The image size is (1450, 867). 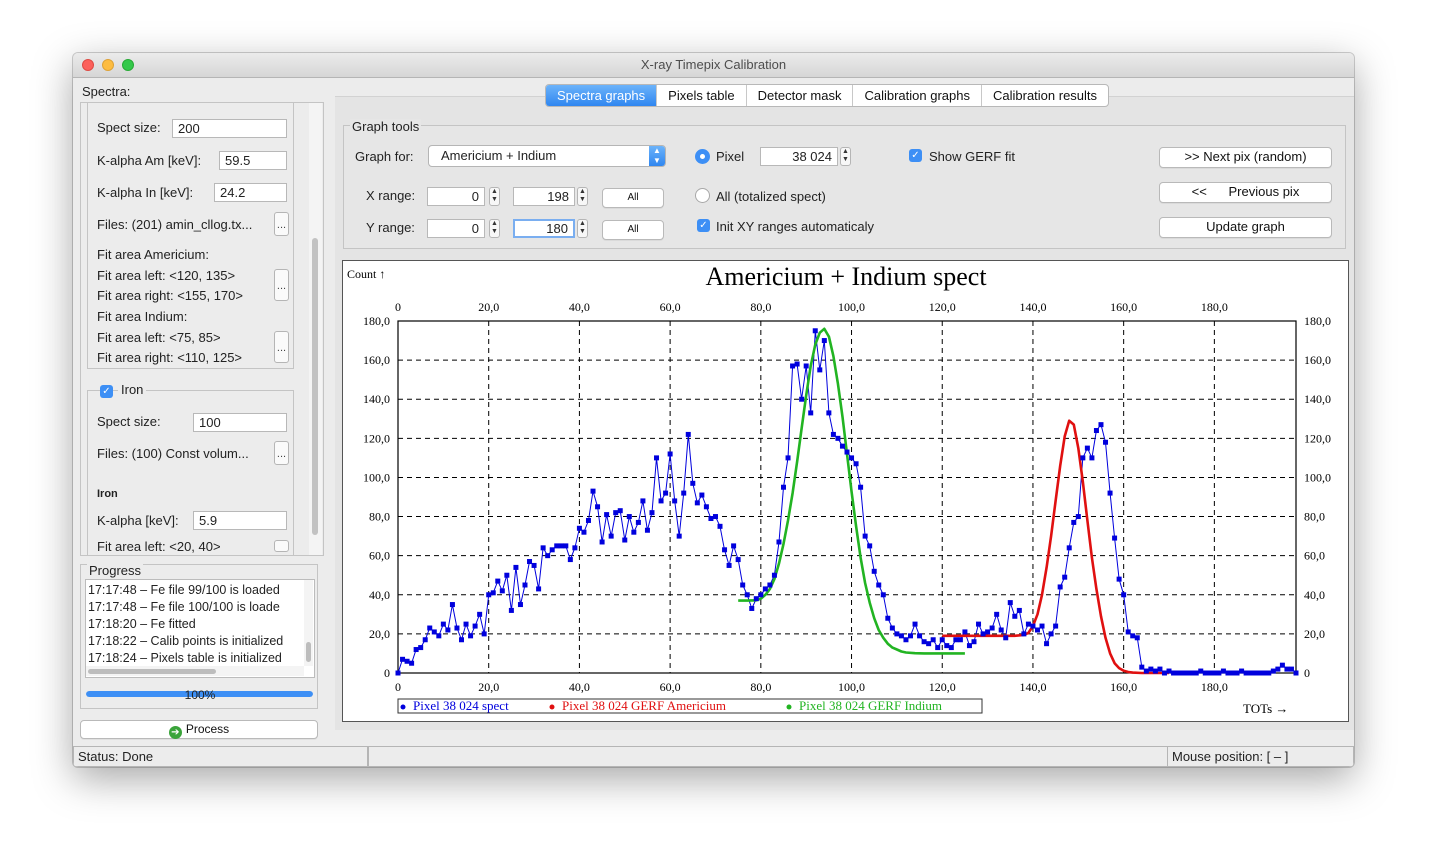 What do you see at coordinates (582, 196) in the screenshot?
I see `x-max-spinner: ▲ ▼` at bounding box center [582, 196].